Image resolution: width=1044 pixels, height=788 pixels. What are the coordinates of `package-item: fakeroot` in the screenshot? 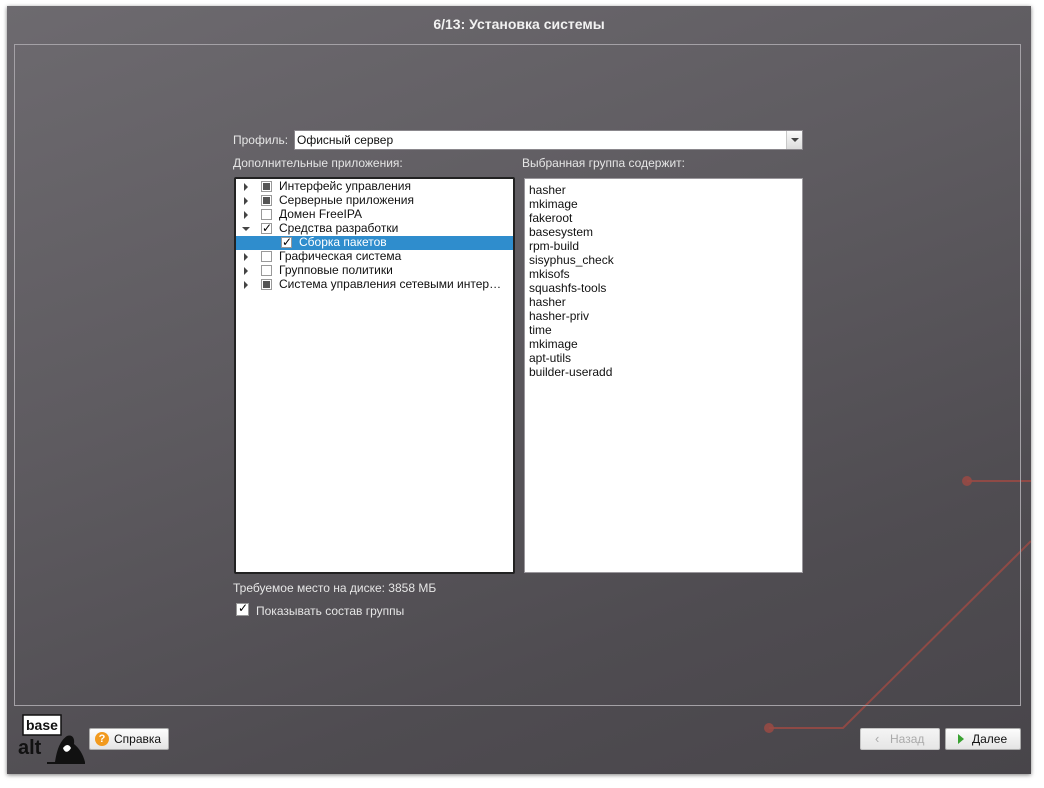 It's located at (551, 218).